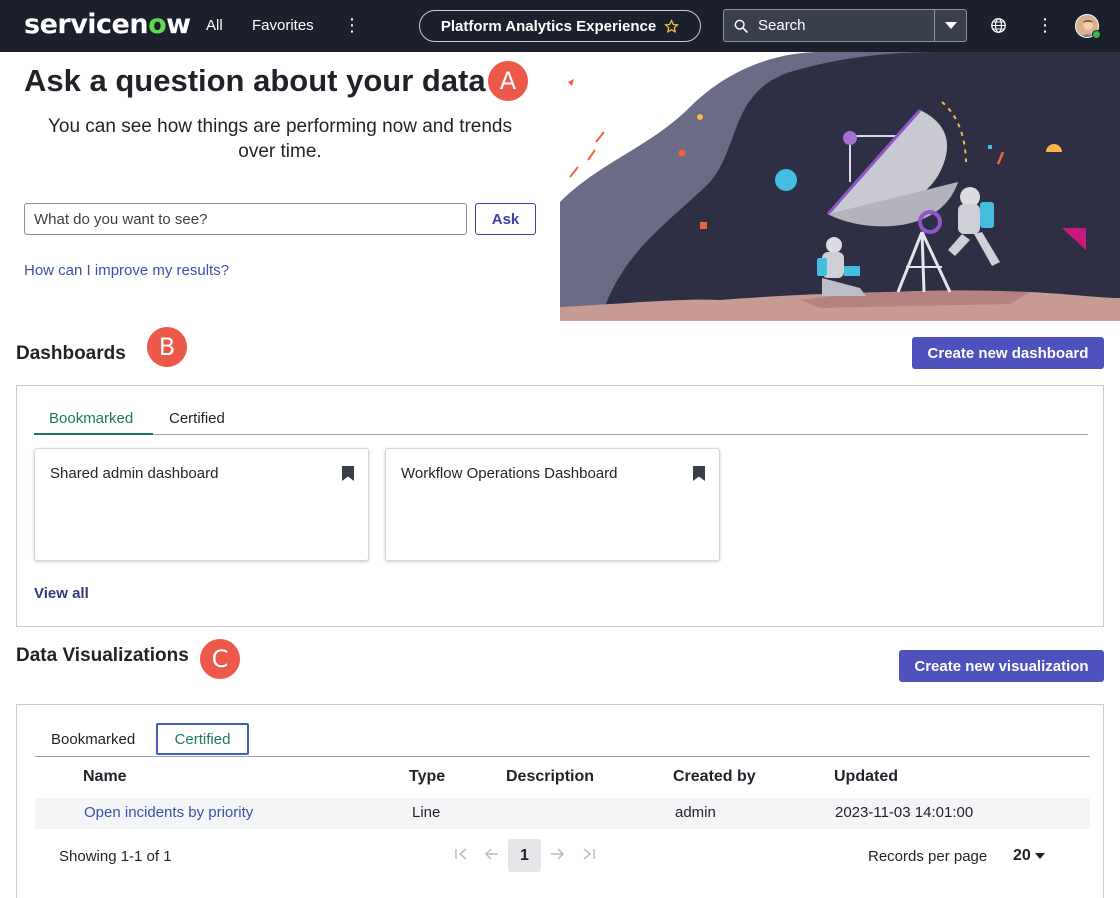  What do you see at coordinates (201, 504) in the screenshot?
I see `dashboard-card: Shared admin dashboard` at bounding box center [201, 504].